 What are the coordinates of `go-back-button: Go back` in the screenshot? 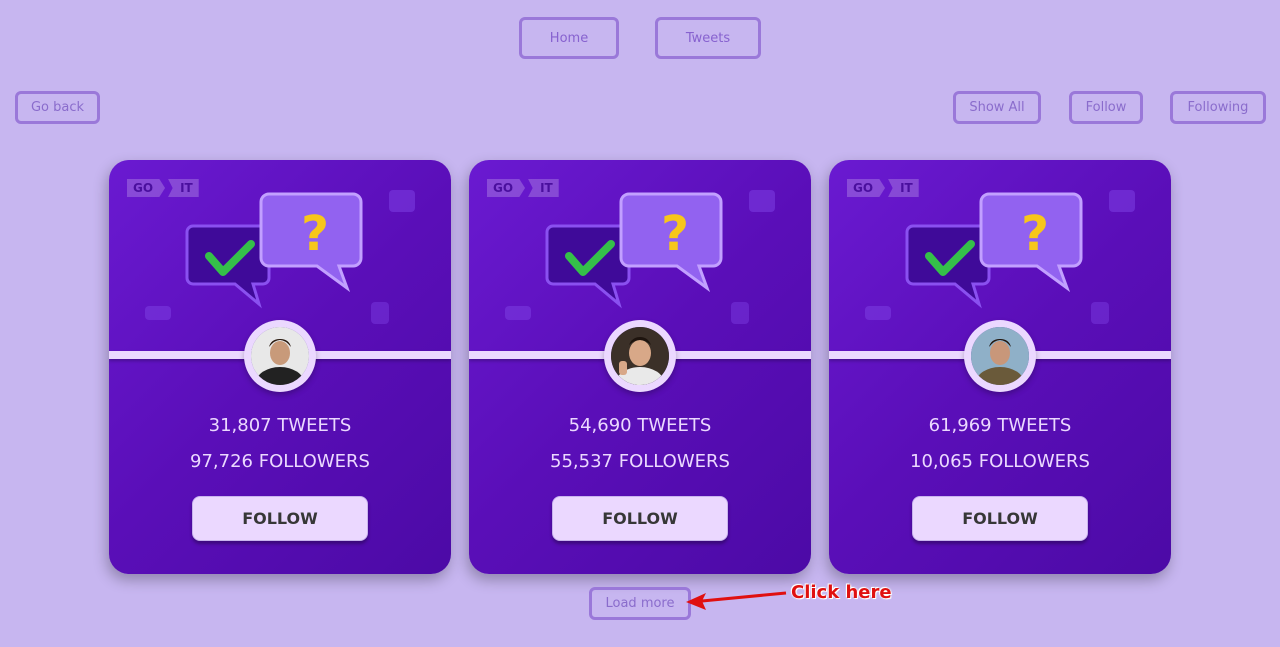 It's located at (57, 107).